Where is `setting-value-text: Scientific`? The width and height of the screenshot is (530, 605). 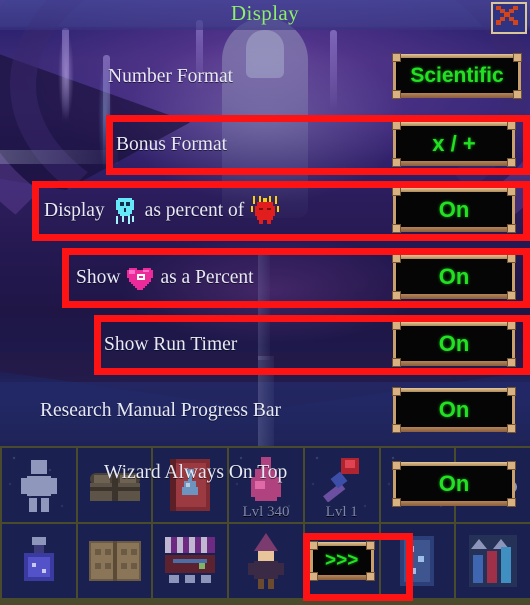 setting-value-text: Scientific is located at coordinates (457, 75).